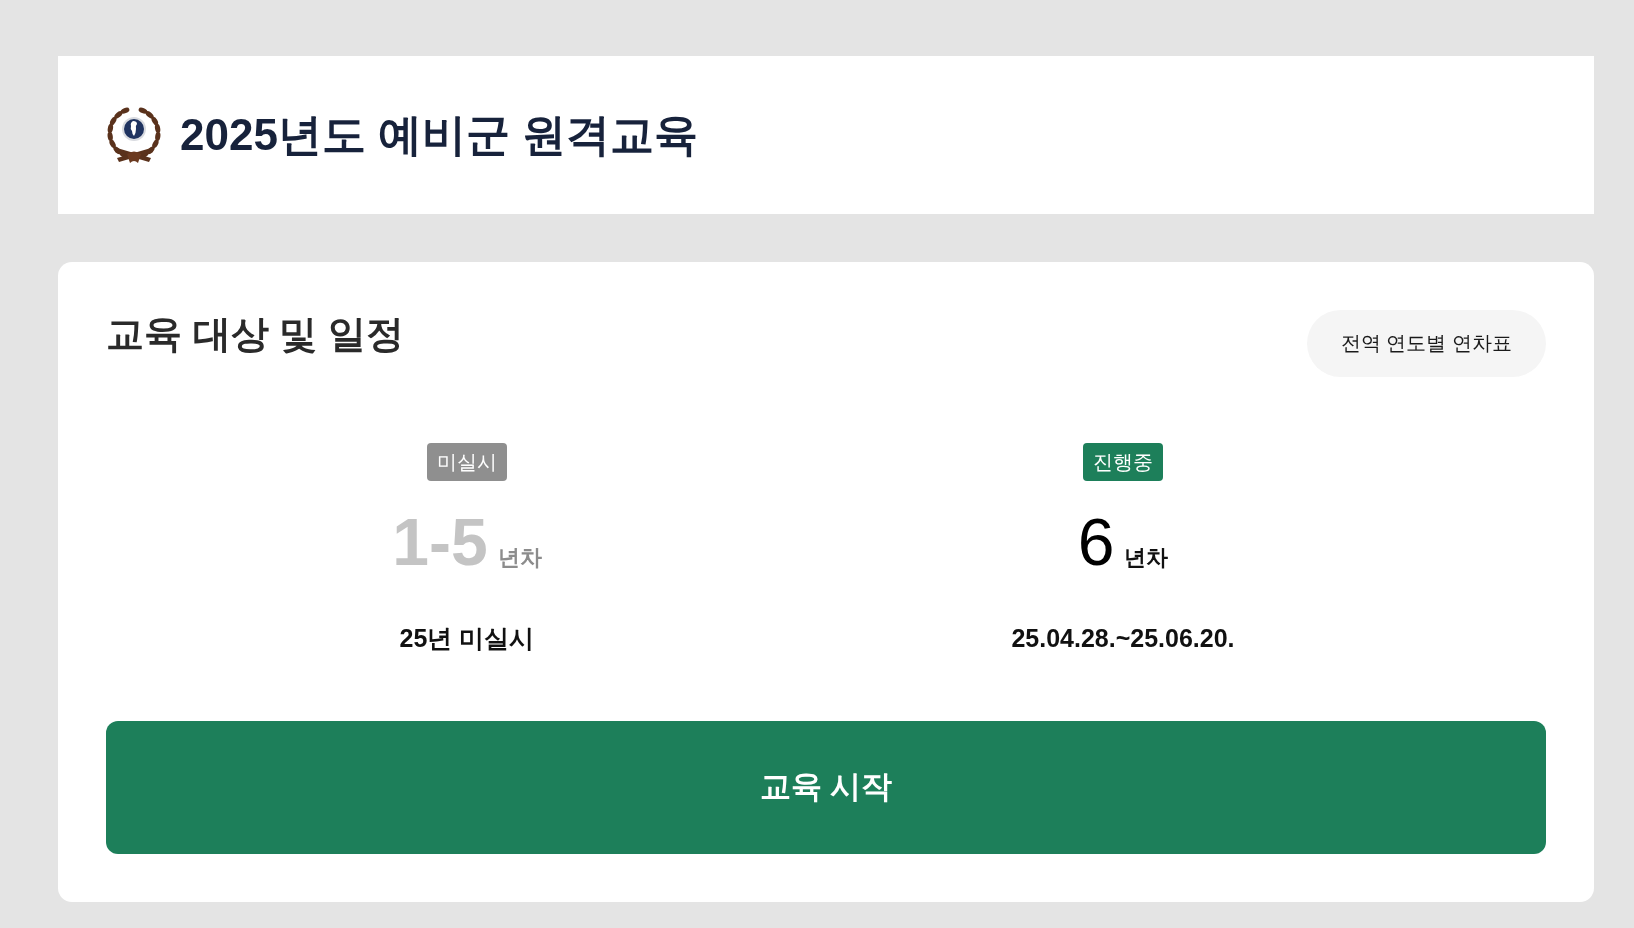 The width and height of the screenshot is (1634, 928). What do you see at coordinates (467, 638) in the screenshot?
I see `period-text: 25년 미실시` at bounding box center [467, 638].